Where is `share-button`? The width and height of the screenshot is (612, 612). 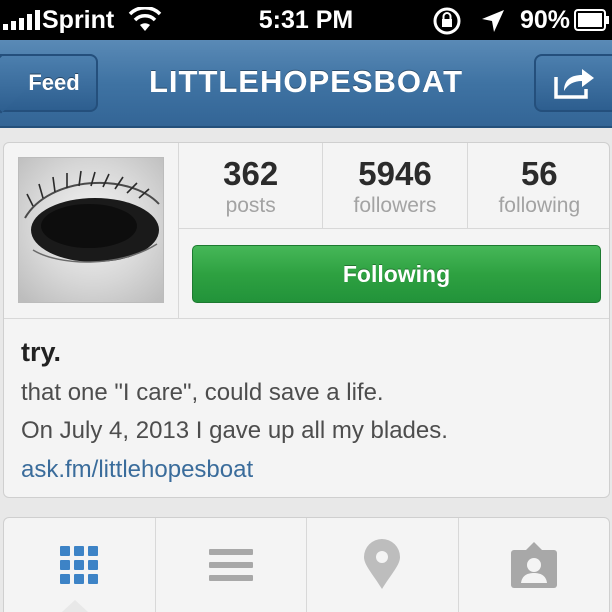 share-button is located at coordinates (573, 83).